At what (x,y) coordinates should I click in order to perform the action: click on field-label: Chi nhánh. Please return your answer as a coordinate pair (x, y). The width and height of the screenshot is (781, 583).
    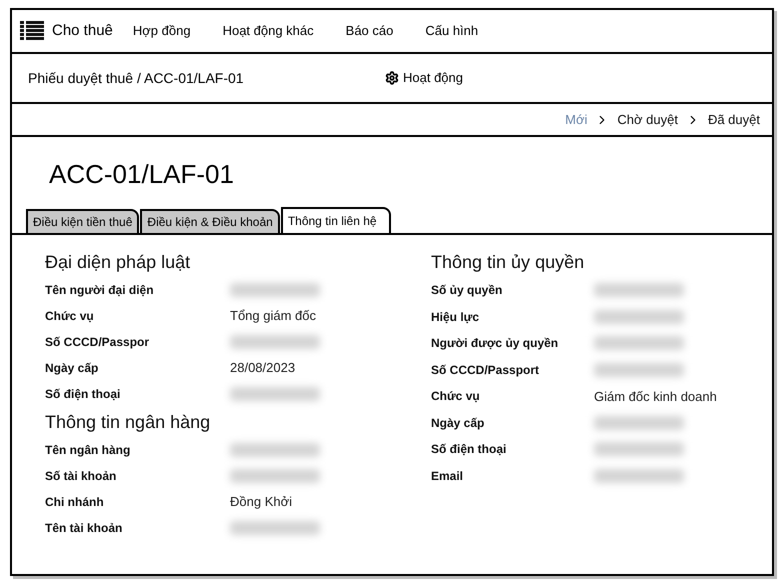
    Looking at the image, I should click on (75, 502).